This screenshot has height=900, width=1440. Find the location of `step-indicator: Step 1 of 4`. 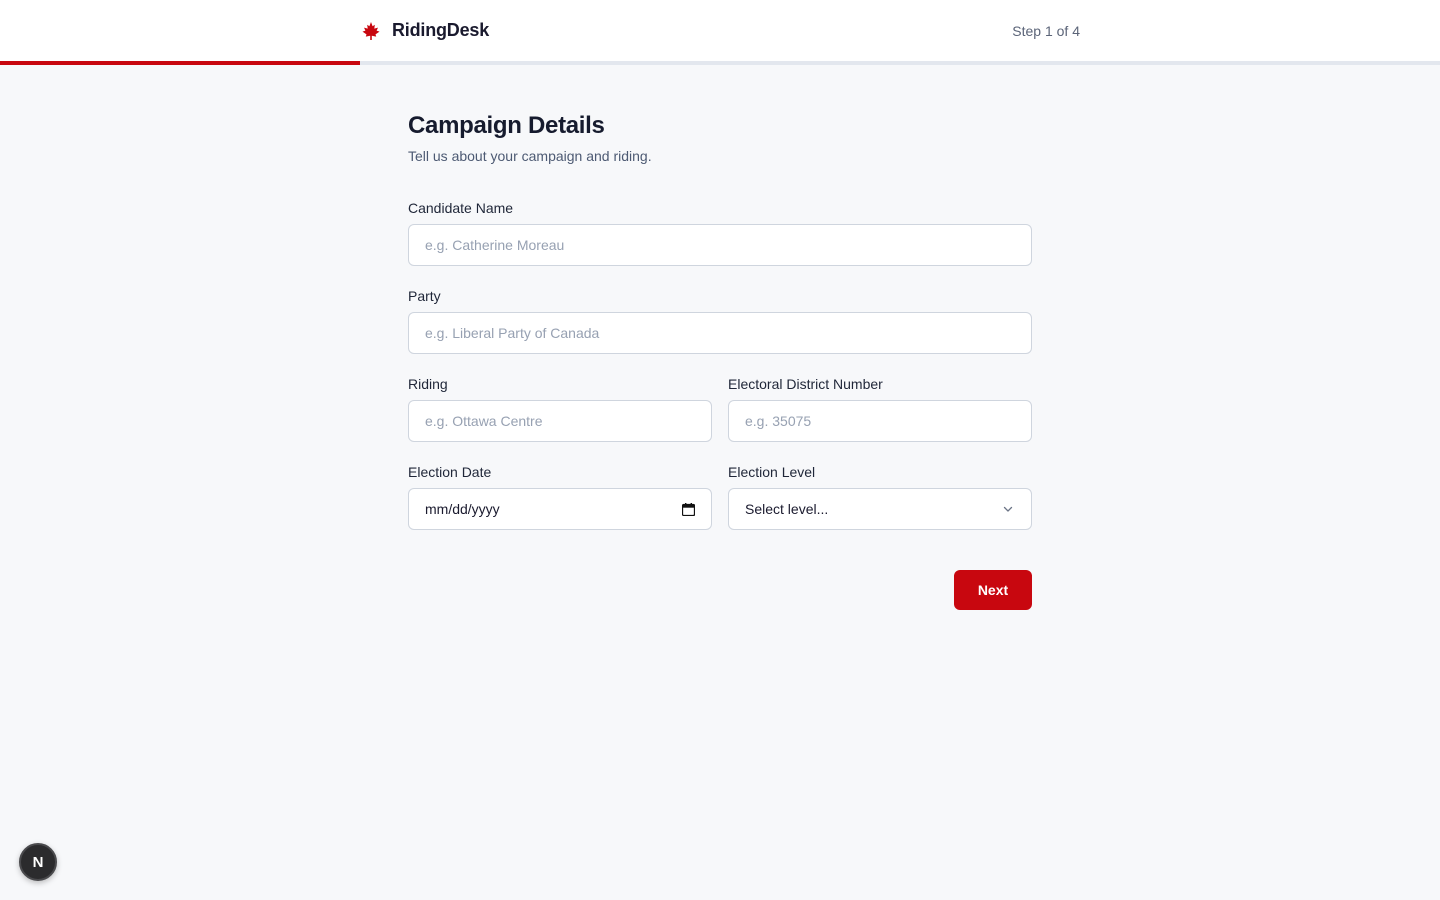

step-indicator: Step 1 of 4 is located at coordinates (1046, 30).